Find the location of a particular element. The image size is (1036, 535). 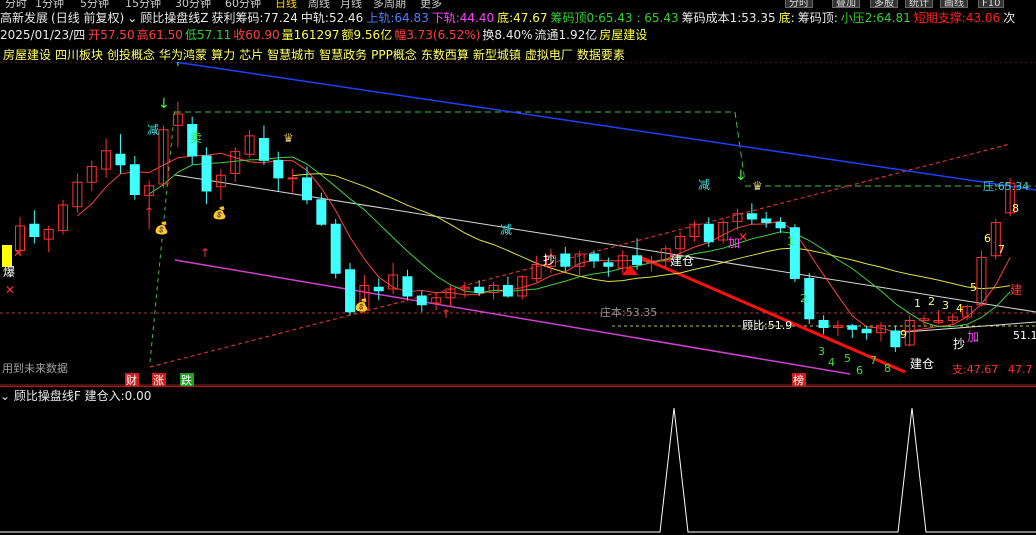

concept-tag-1: 四川板块 is located at coordinates (79, 55).